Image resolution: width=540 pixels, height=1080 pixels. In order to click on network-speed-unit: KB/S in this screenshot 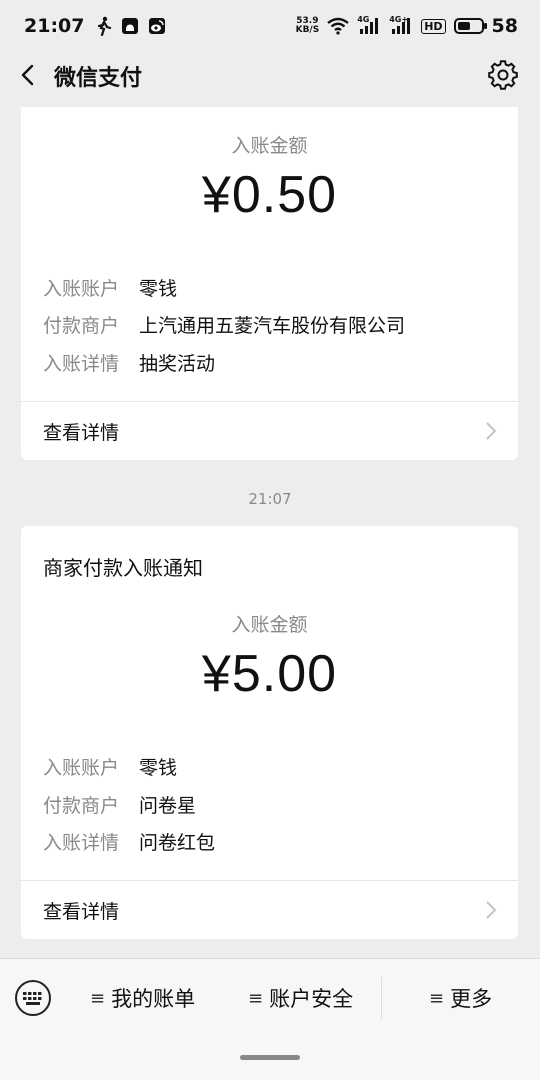, I will do `click(307, 30)`.